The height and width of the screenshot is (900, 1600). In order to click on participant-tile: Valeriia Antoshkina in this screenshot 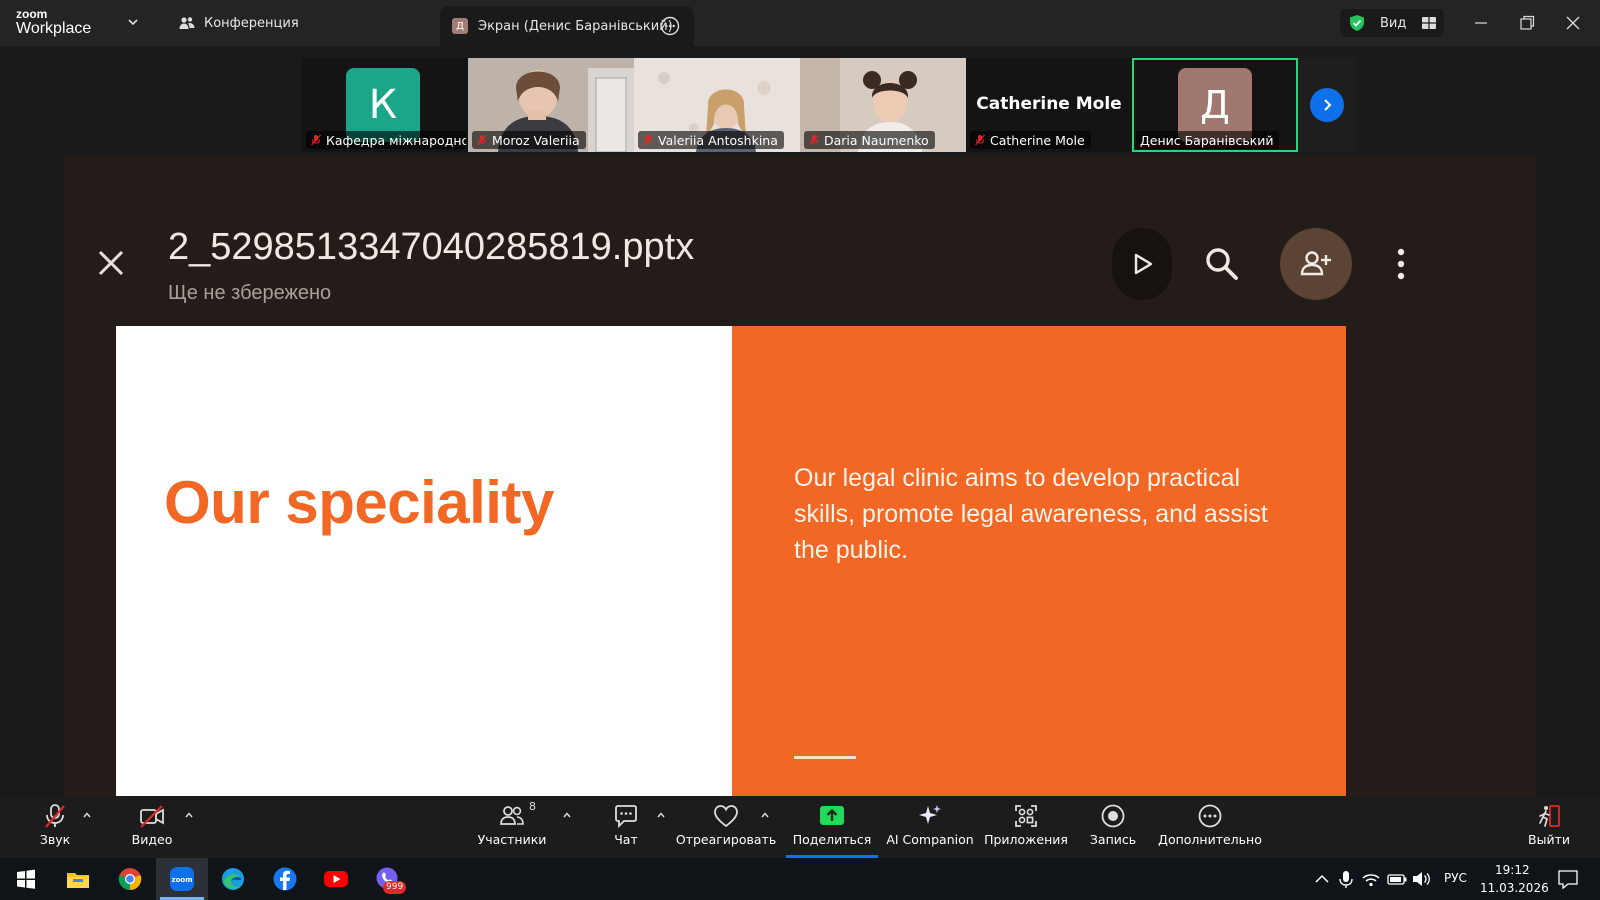, I will do `click(717, 105)`.